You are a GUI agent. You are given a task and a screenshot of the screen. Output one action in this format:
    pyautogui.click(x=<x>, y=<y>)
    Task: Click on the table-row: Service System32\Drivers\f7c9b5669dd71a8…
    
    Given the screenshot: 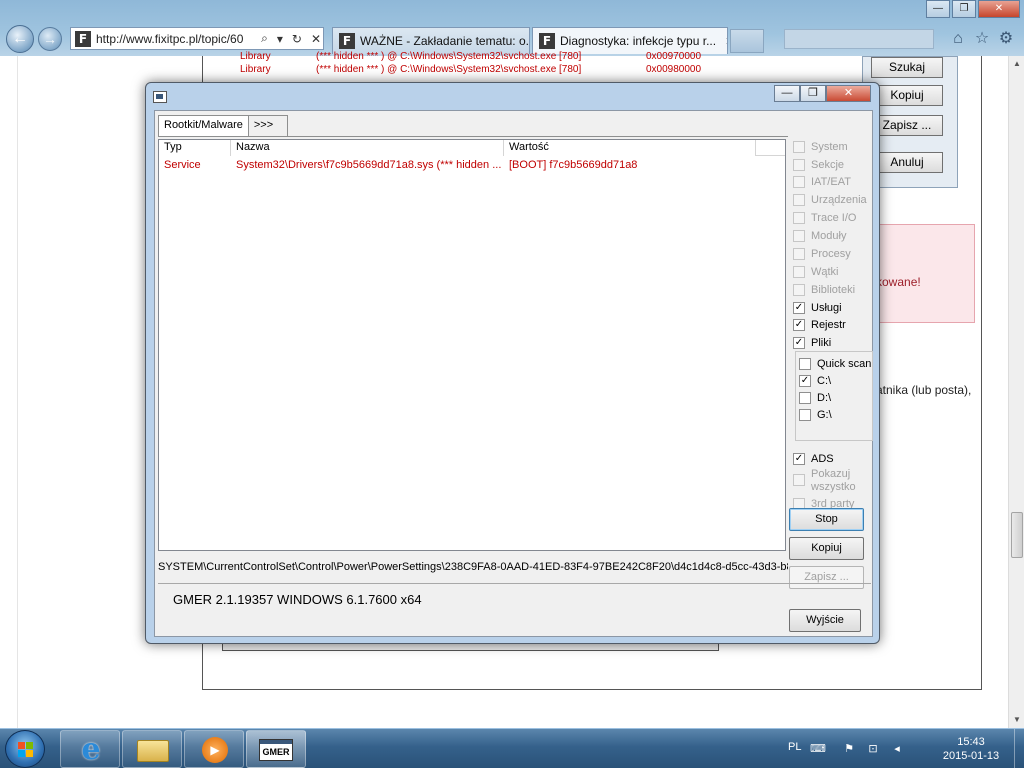 What is the action you would take?
    pyautogui.click(x=472, y=165)
    